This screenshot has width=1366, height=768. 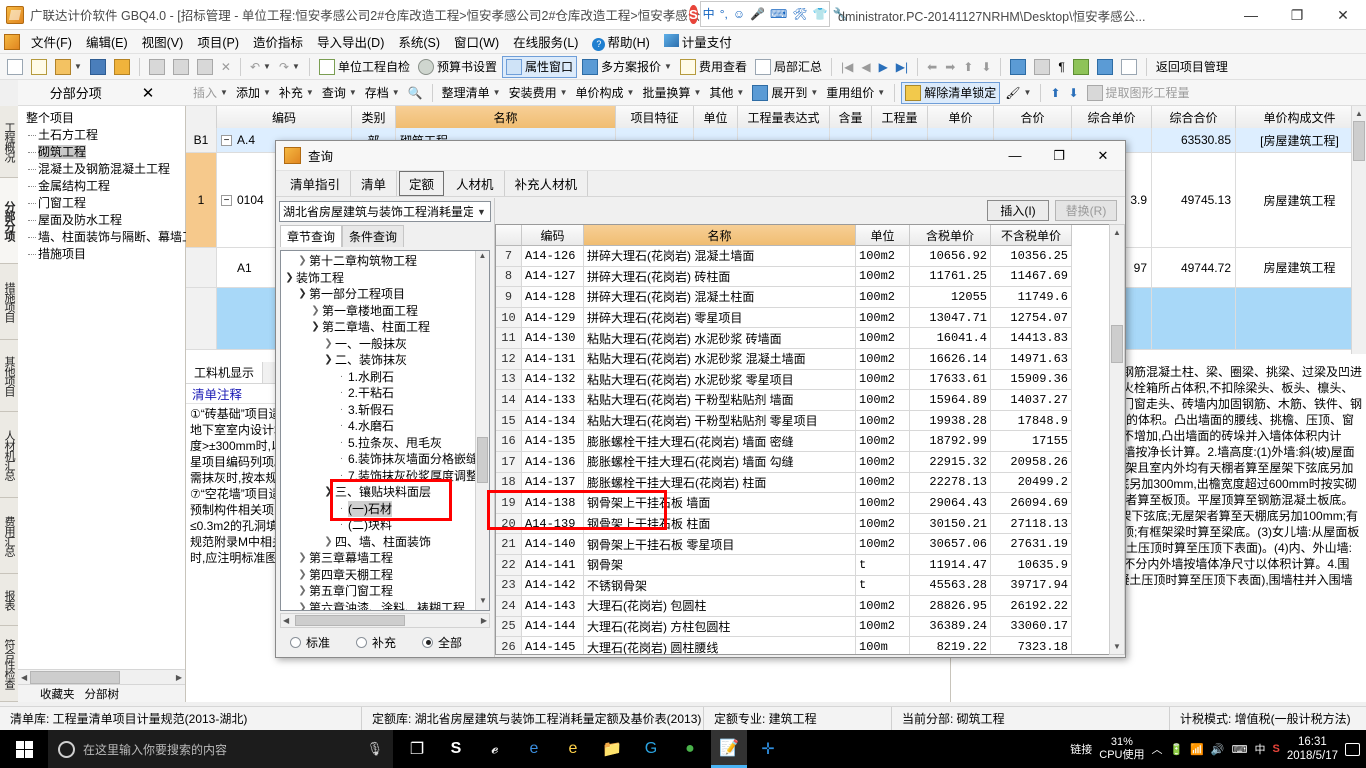 I want to click on sidebar-item-other: 其他项目, so click(x=9, y=376).